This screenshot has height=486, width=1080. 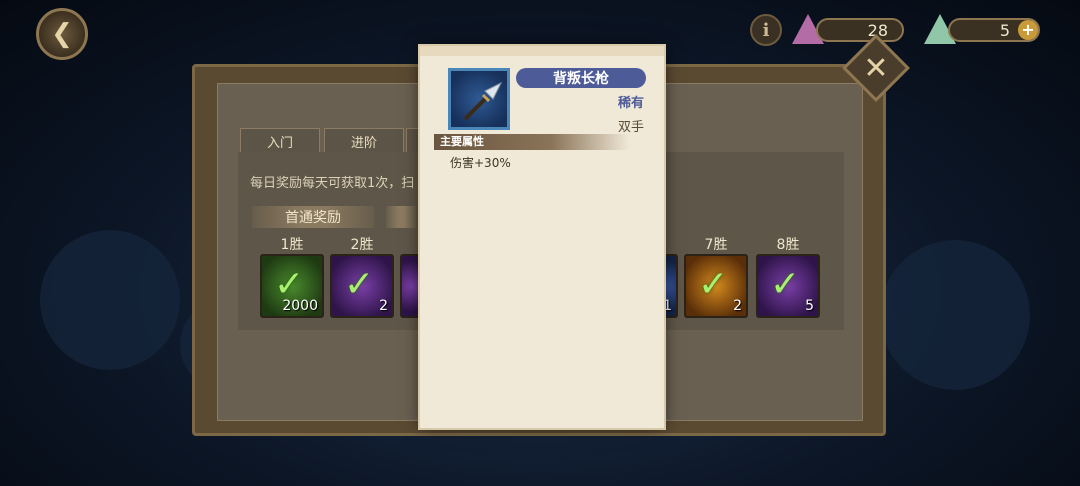 I want to click on reward-slot: ✓ 5, so click(x=788, y=286).